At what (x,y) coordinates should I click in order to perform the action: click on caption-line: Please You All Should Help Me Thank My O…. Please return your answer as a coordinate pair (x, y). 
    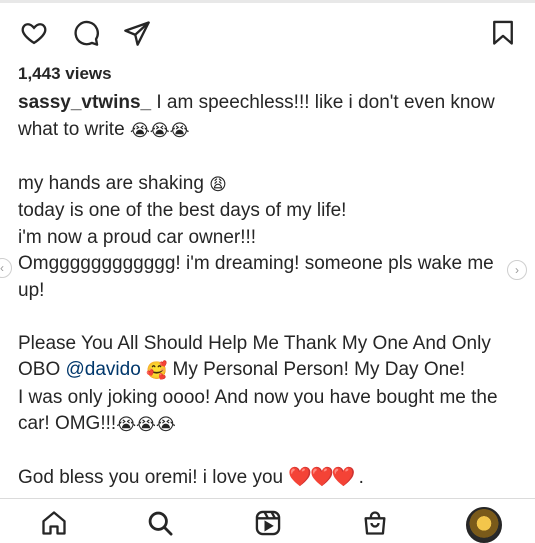
    Looking at the image, I should click on (254, 343).